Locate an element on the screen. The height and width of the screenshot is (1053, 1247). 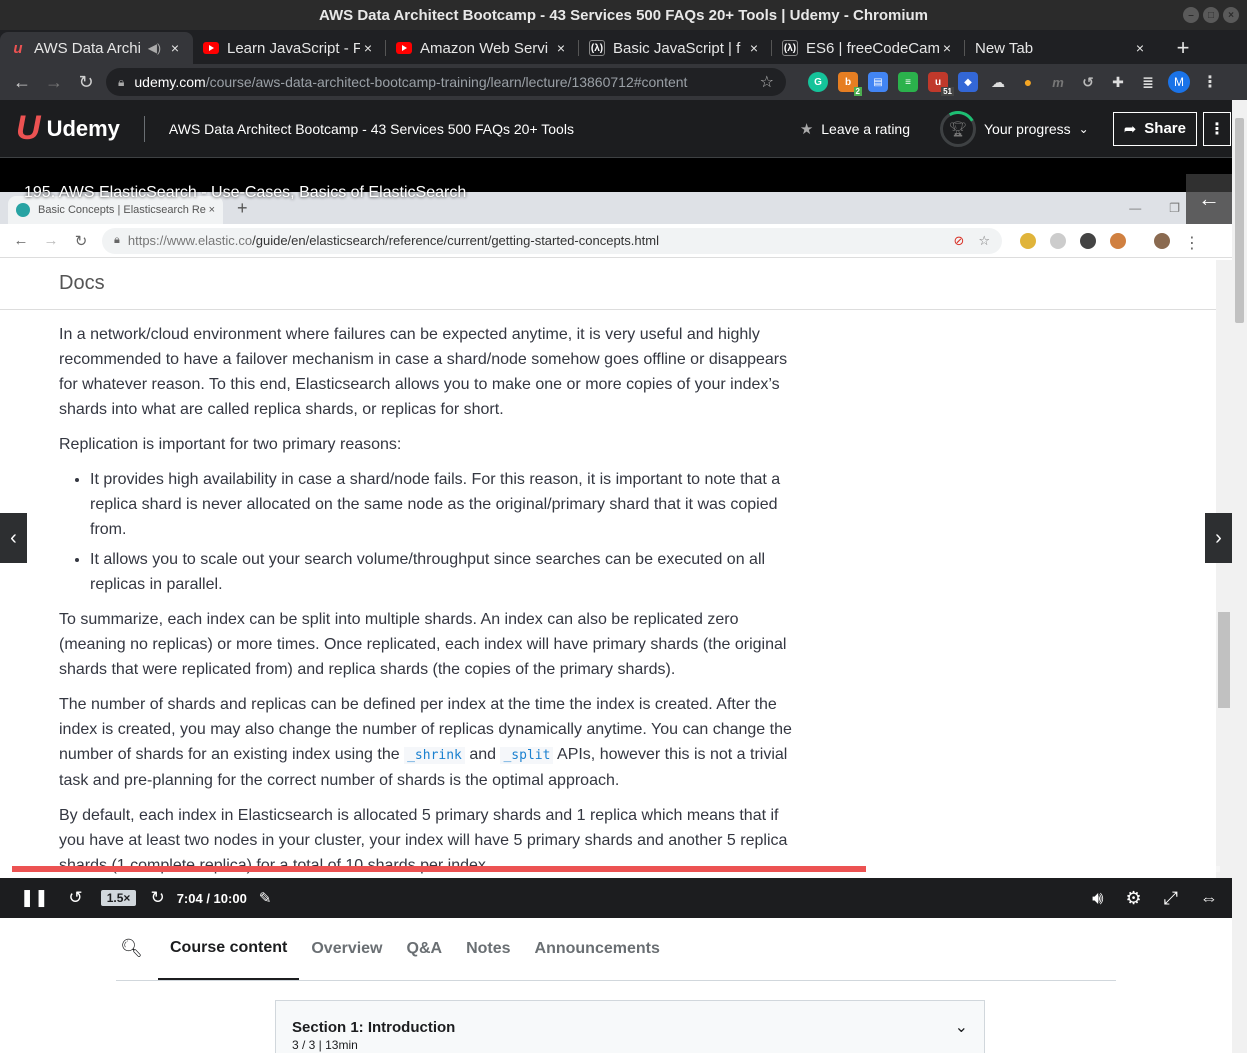
next-lecture-button: › is located at coordinates (1218, 538).